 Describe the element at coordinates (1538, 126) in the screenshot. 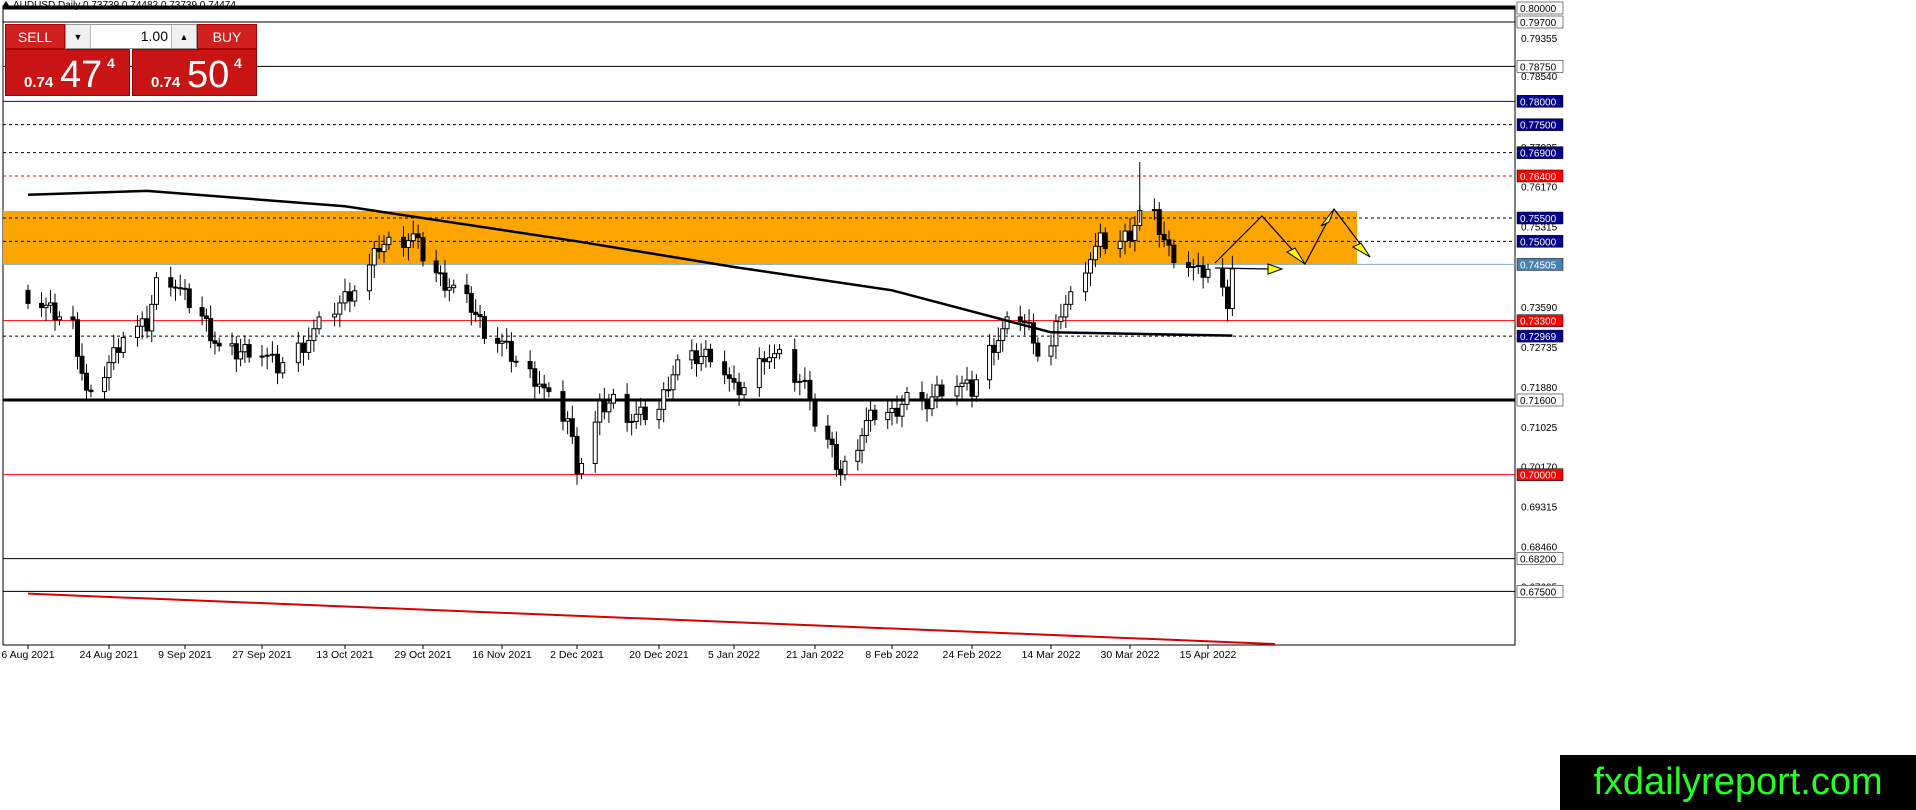

I see `price-level-label: 0.77500` at that location.